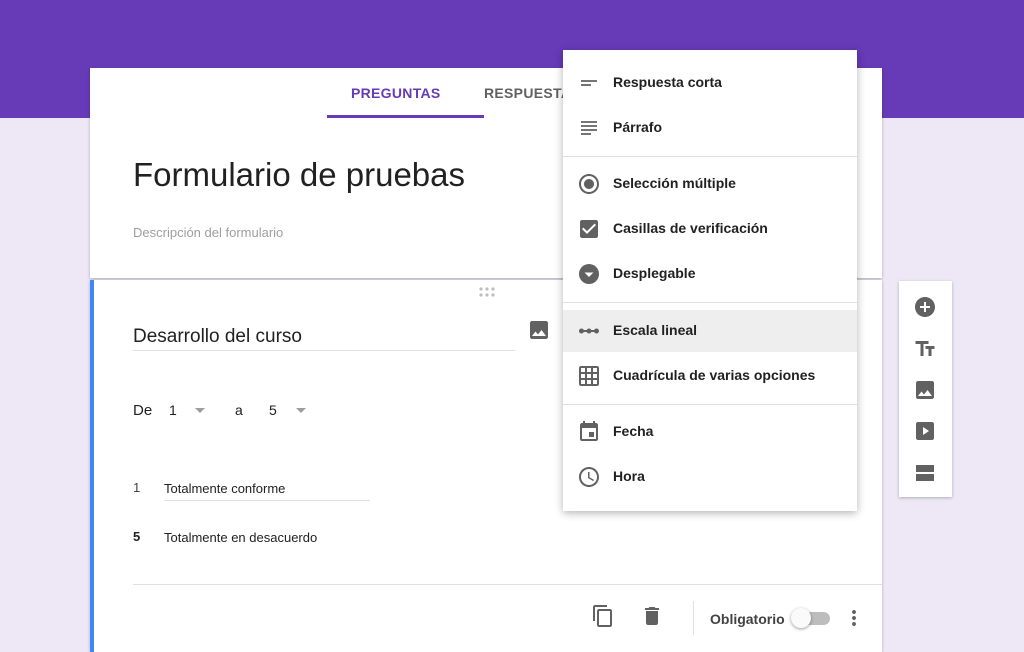 The image size is (1024, 652). I want to click on required-toggle-thumb, so click(801, 618).